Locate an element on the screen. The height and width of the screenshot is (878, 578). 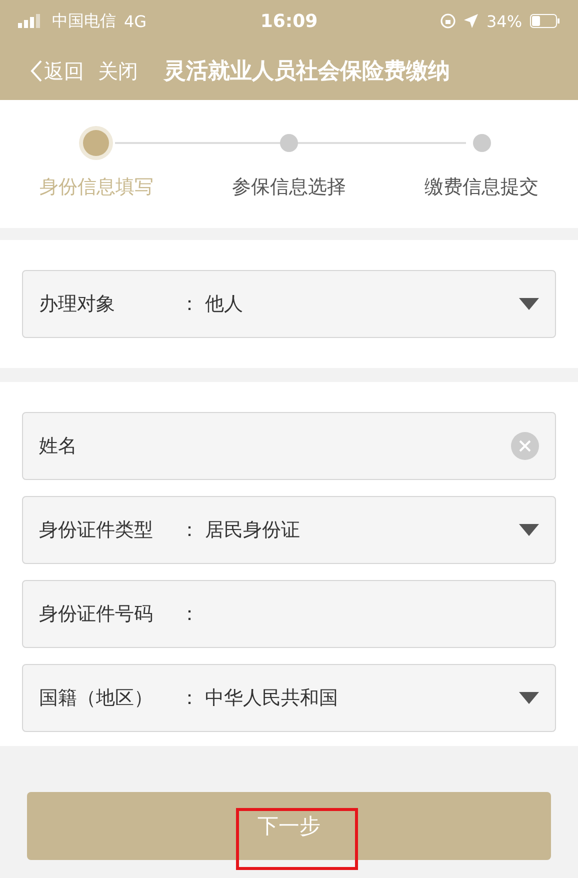
clock-time: 16:09 is located at coordinates (289, 21).